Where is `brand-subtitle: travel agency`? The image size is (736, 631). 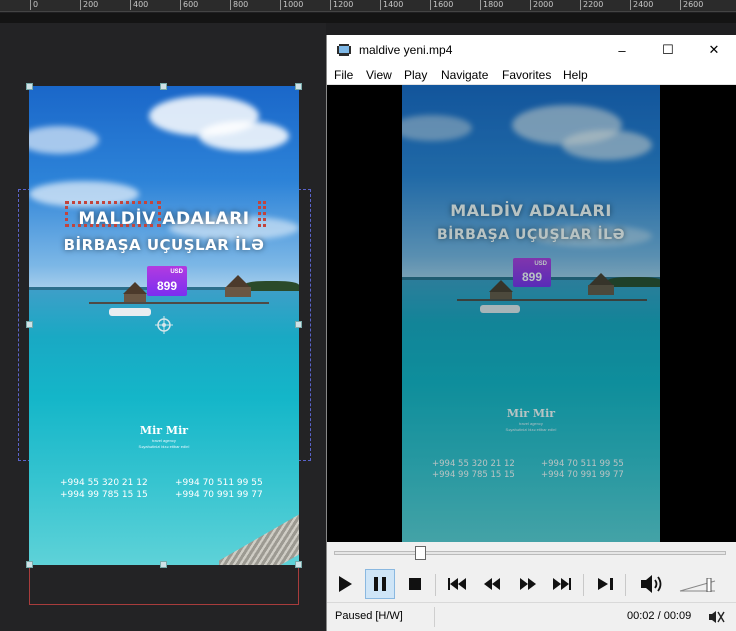 brand-subtitle: travel agency is located at coordinates (164, 440).